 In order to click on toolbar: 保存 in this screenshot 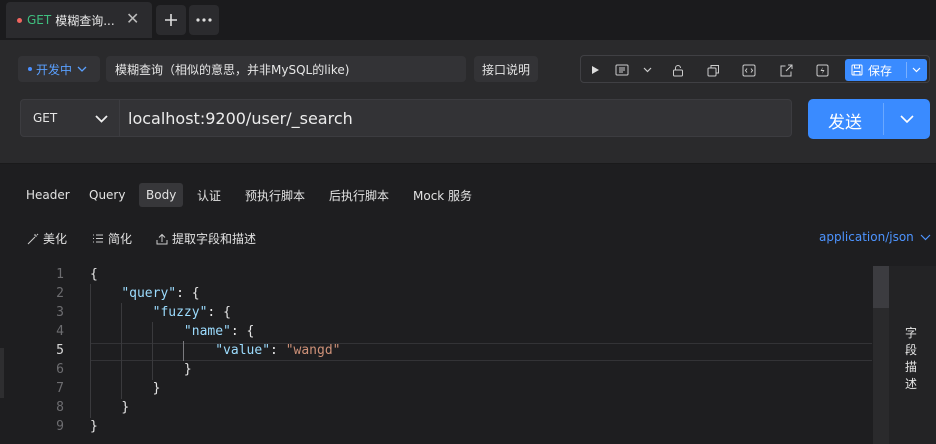, I will do `click(755, 69)`.